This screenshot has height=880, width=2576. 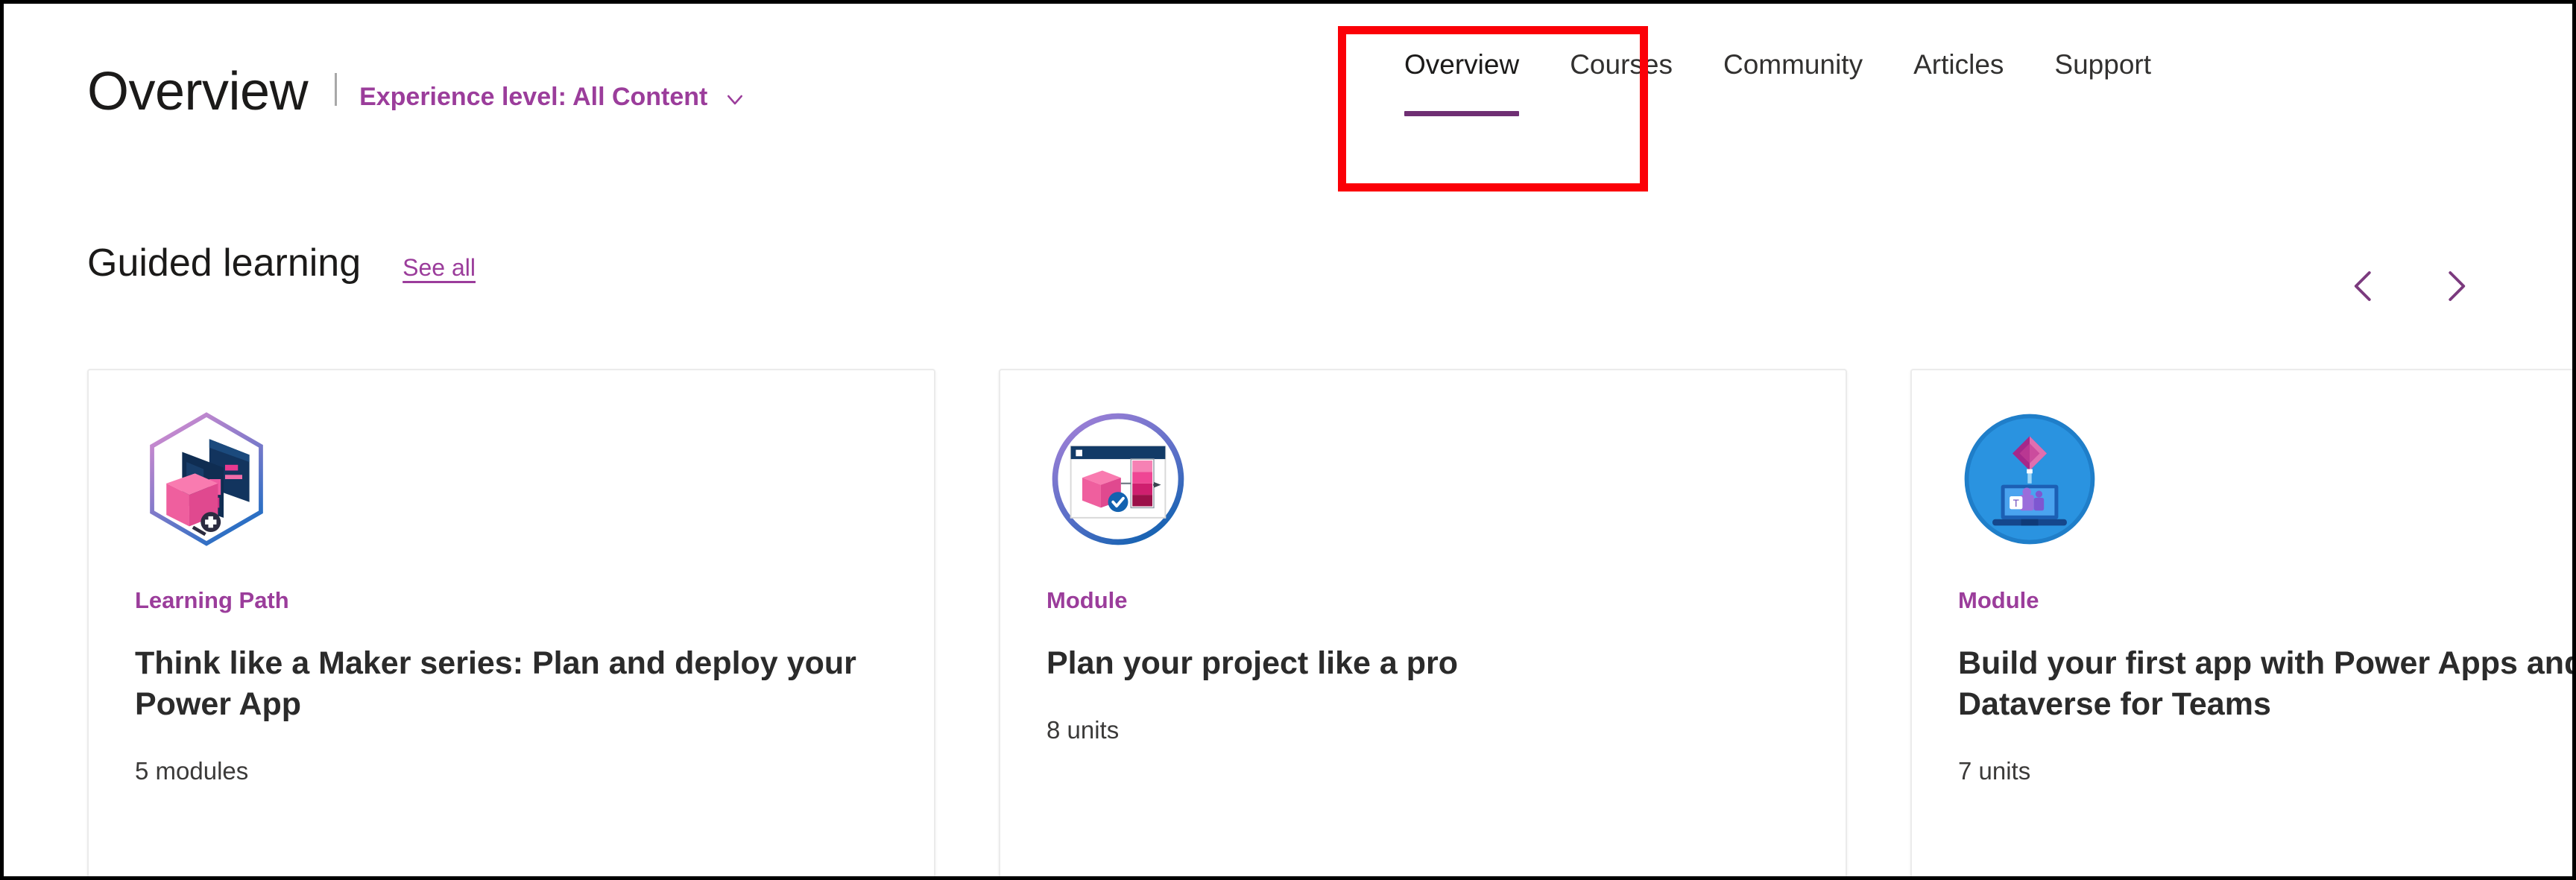 What do you see at coordinates (1462, 113) in the screenshot?
I see `tab-active-underline` at bounding box center [1462, 113].